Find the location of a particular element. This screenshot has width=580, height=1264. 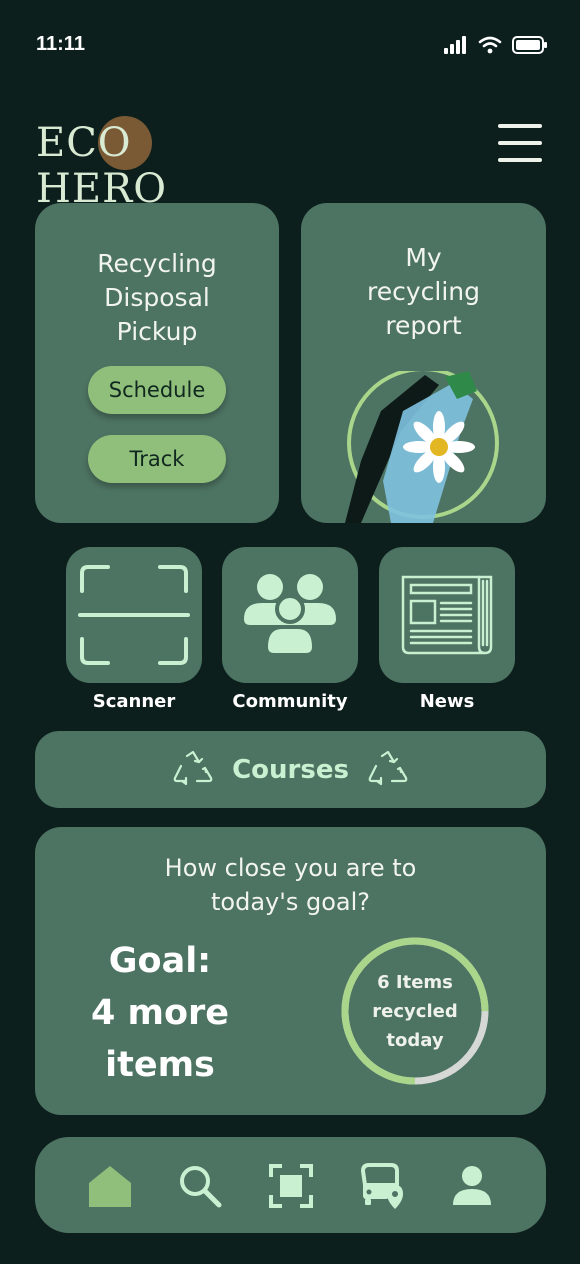

bus-location-icon is located at coordinates (381, 1186).